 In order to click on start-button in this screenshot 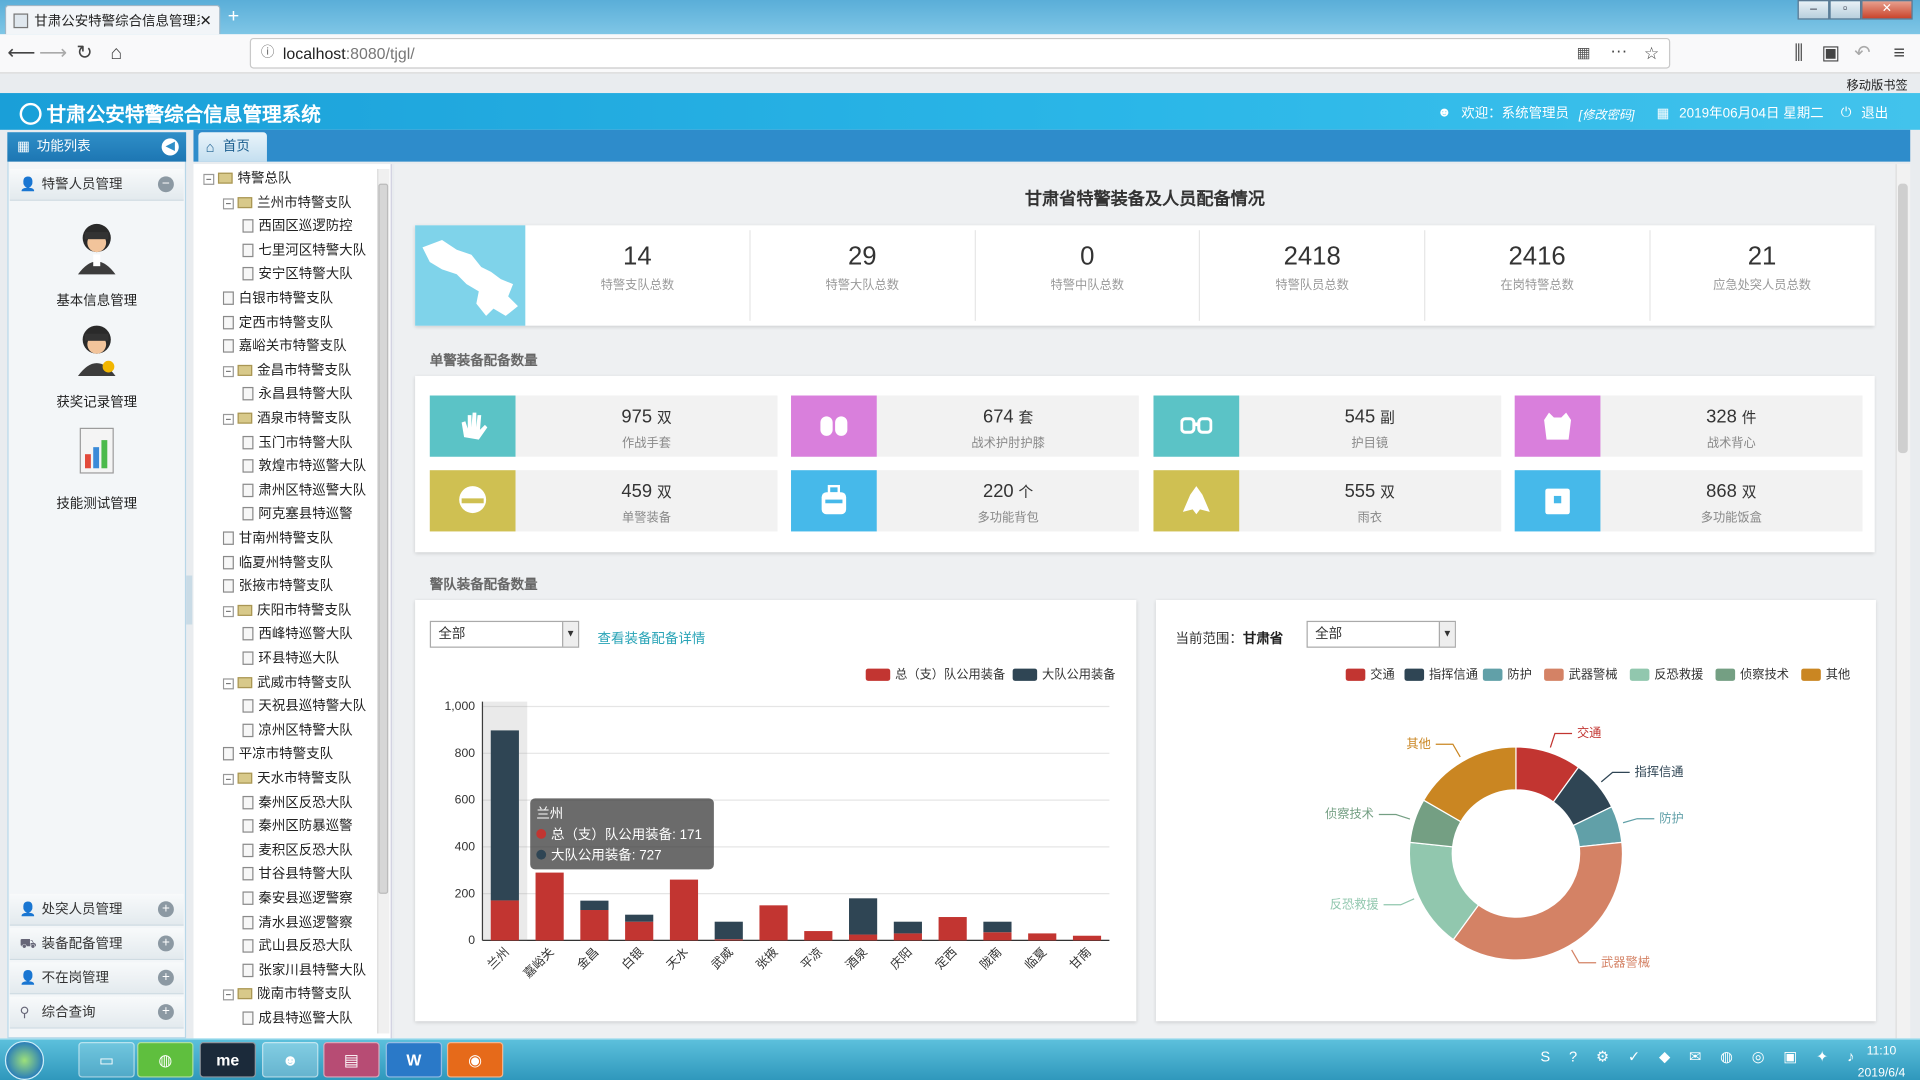, I will do `click(24, 1060)`.